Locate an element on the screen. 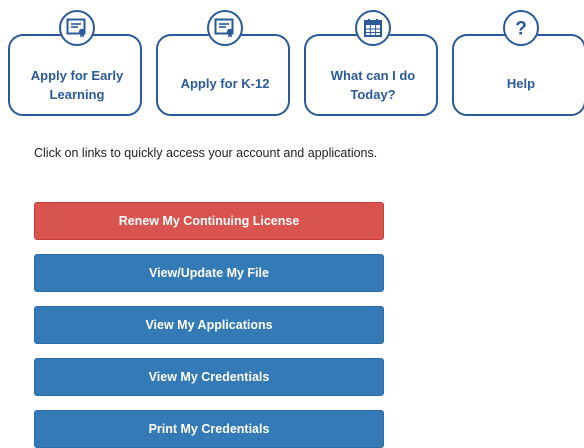  tile-help: ? Help is located at coordinates (518, 64).